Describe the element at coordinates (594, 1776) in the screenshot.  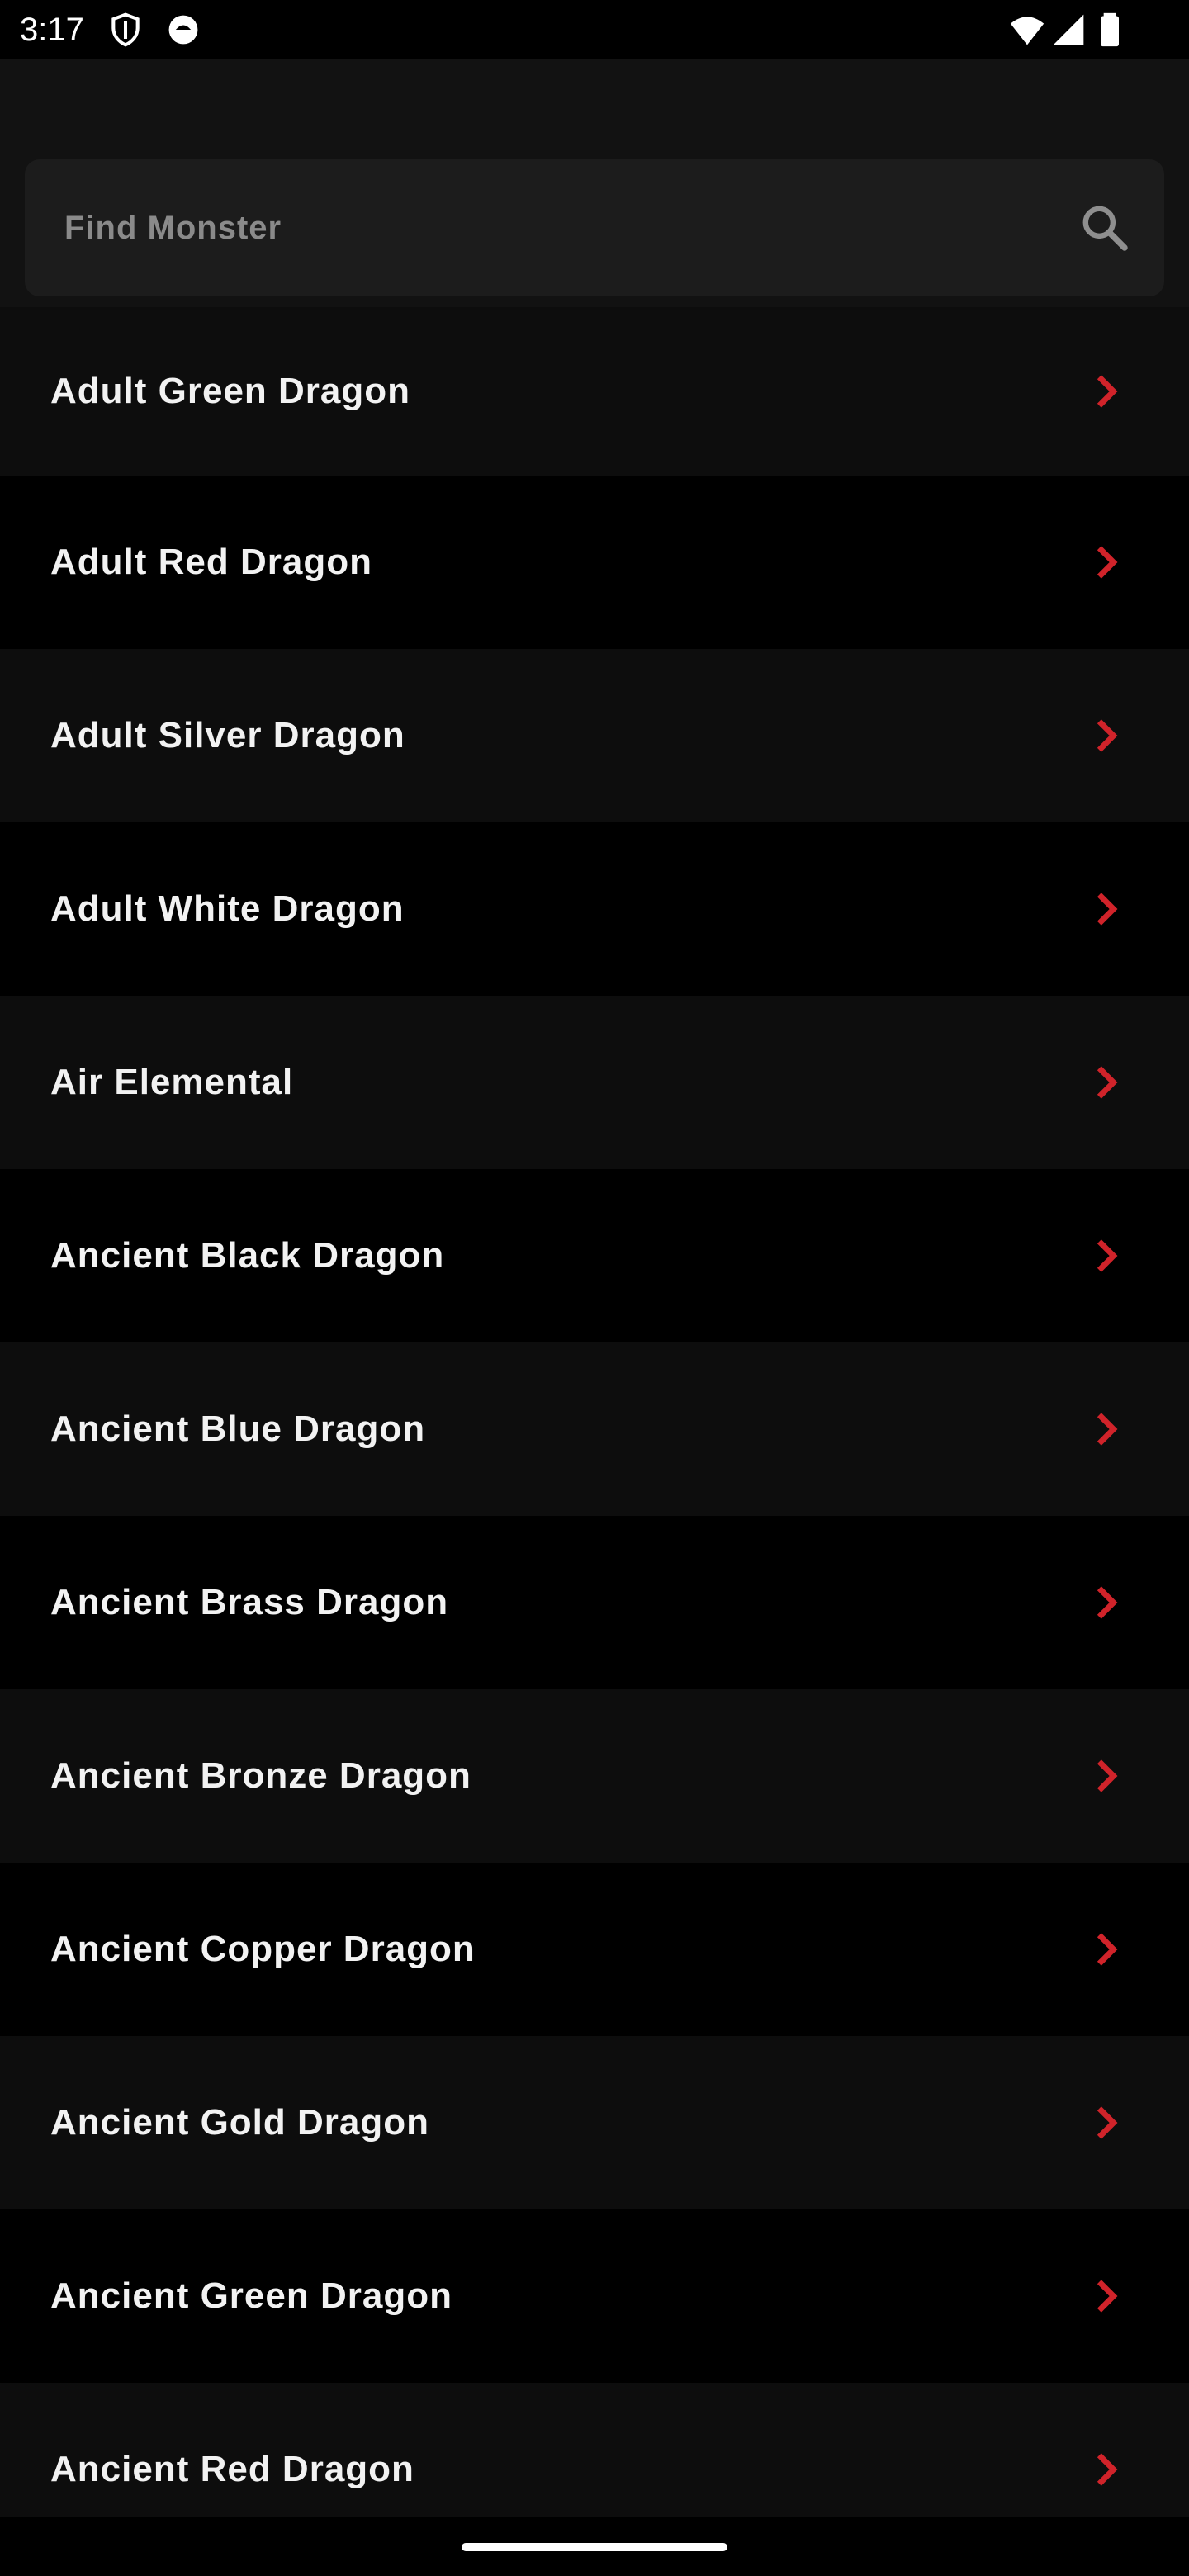
I see `list-item: Ancient Bronze Dragon` at that location.